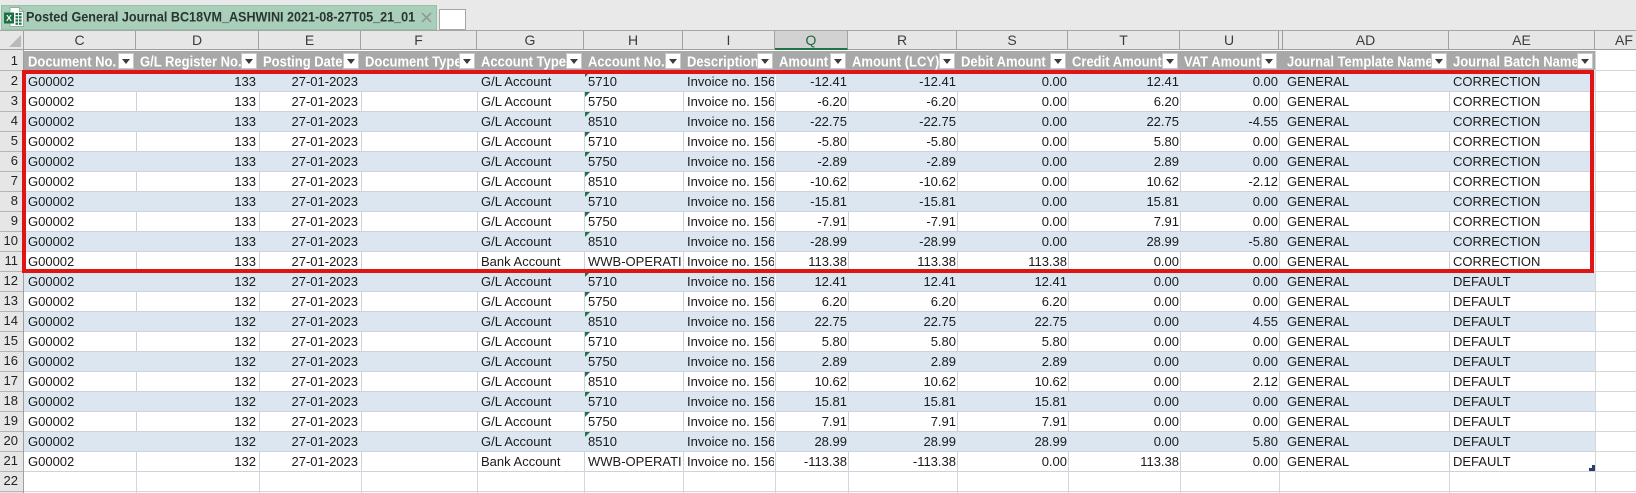  I want to click on svg-text: X, so click(9, 18).